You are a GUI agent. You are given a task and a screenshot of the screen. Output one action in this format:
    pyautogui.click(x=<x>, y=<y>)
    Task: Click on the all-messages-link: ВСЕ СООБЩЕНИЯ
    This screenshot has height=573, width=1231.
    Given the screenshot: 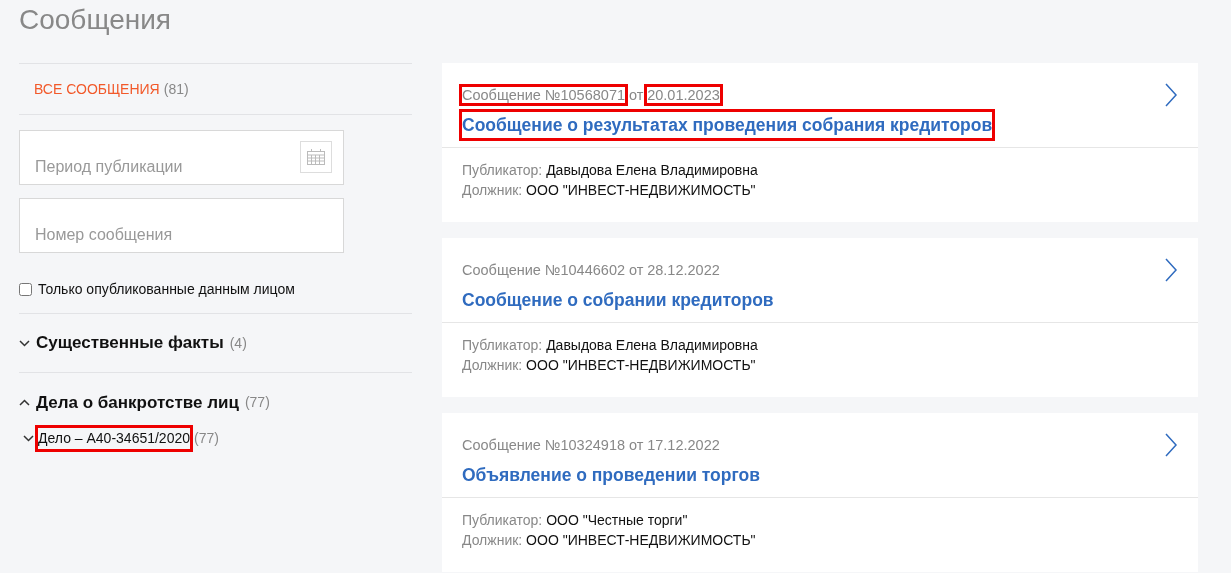 What is the action you would take?
    pyautogui.click(x=97, y=89)
    